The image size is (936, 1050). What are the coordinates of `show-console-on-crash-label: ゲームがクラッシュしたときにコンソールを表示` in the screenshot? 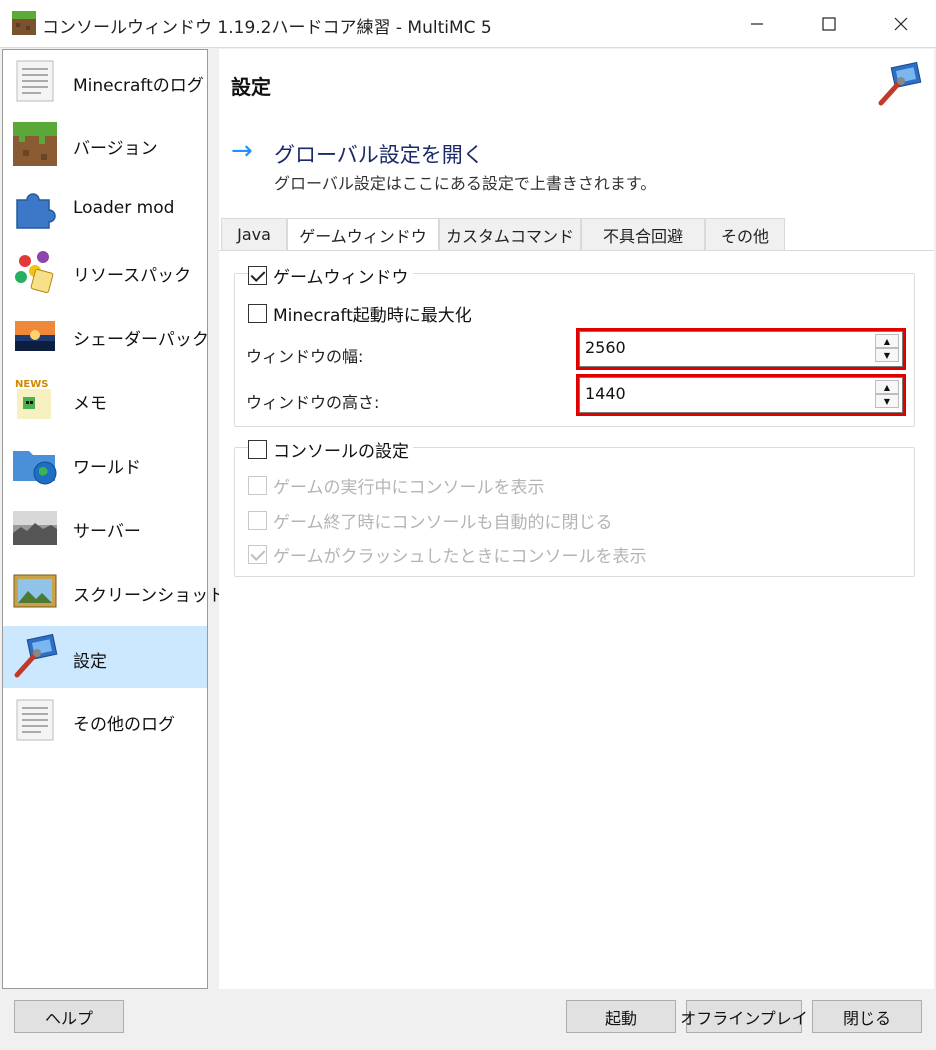 It's located at (460, 557).